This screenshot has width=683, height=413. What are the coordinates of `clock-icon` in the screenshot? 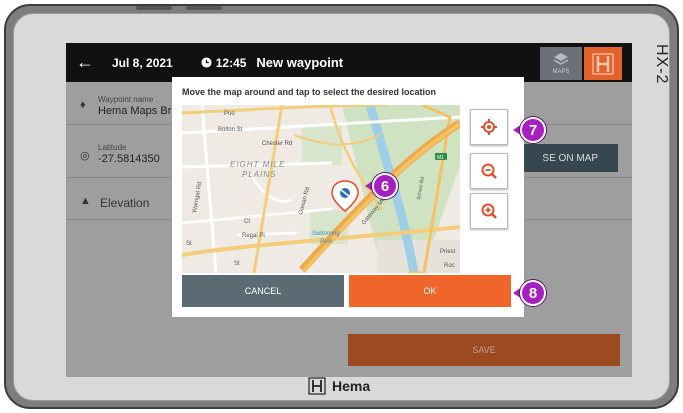 It's located at (206, 62).